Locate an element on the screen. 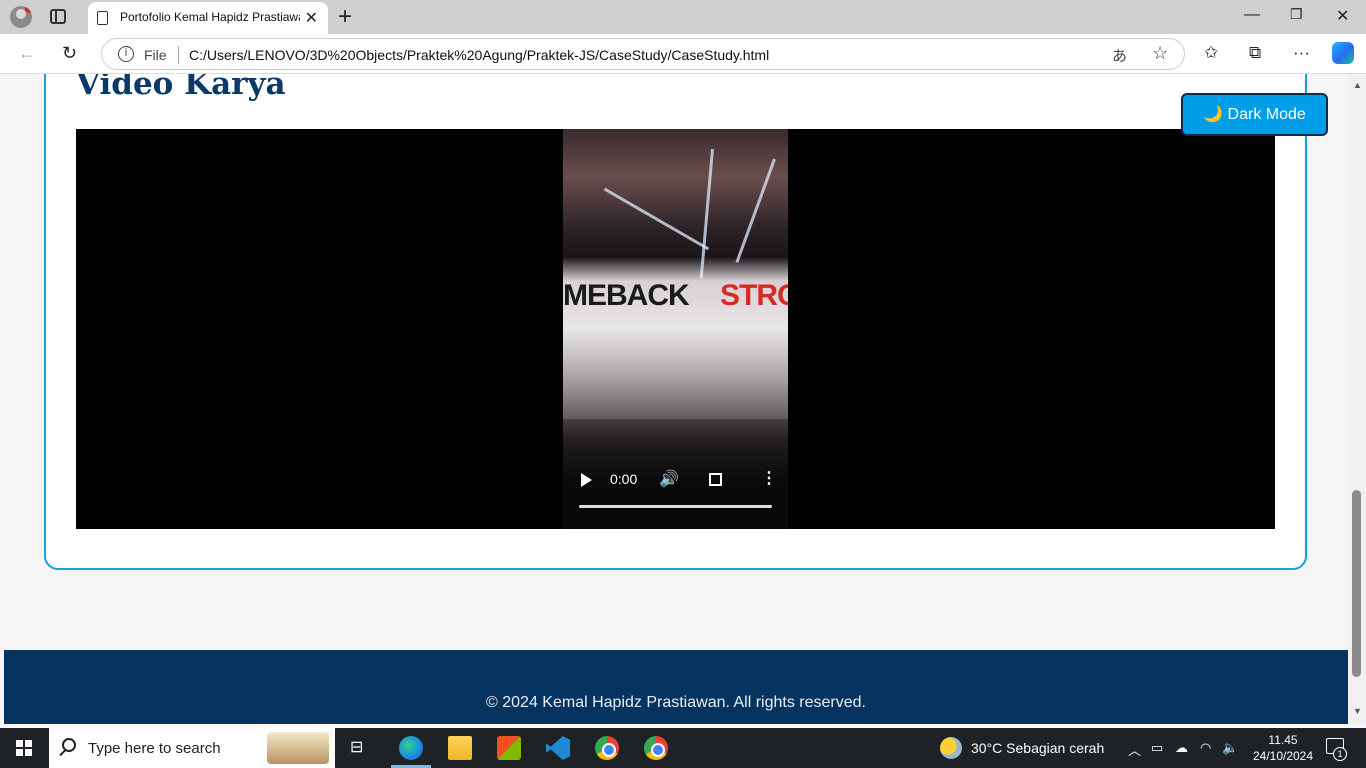  clock-date: 24/10/2024 is located at coordinates (1283, 756).